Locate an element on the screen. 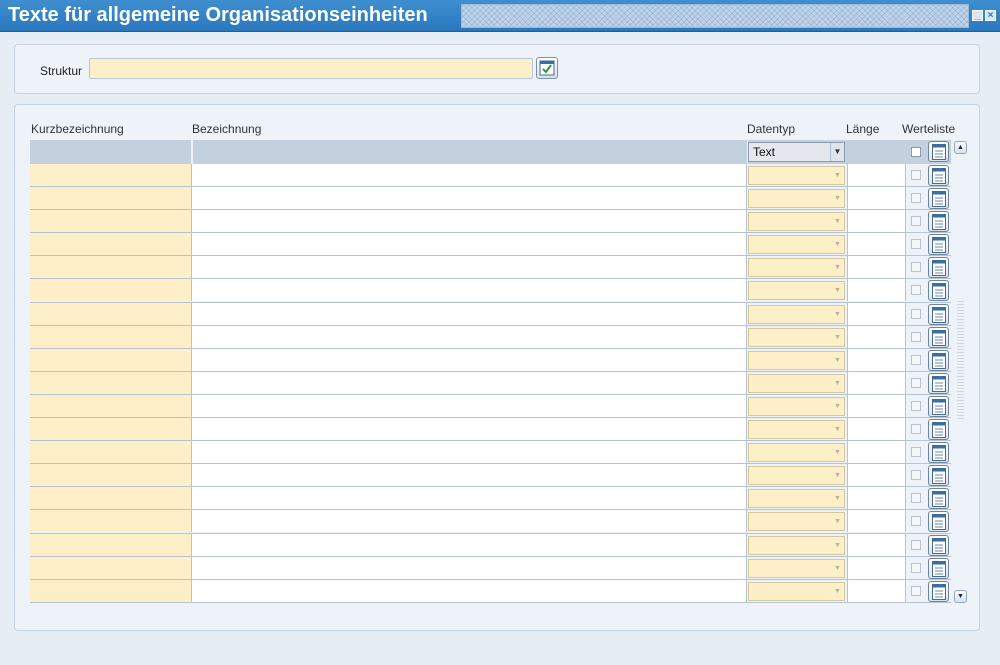 Image resolution: width=1000 pixels, height=665 pixels. filter-cell-laenge is located at coordinates (876, 152).